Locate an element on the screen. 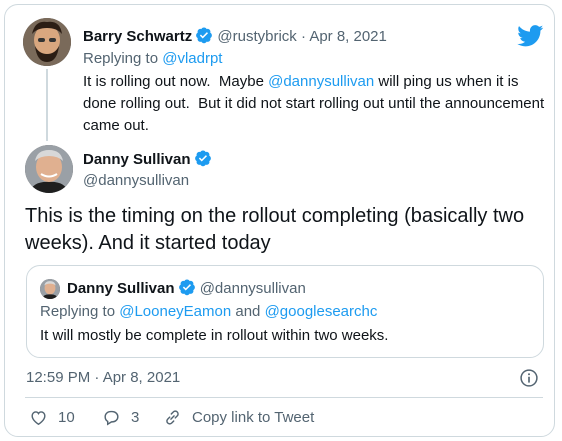 The height and width of the screenshot is (441, 562). reply-bubble-icon is located at coordinates (111, 418).